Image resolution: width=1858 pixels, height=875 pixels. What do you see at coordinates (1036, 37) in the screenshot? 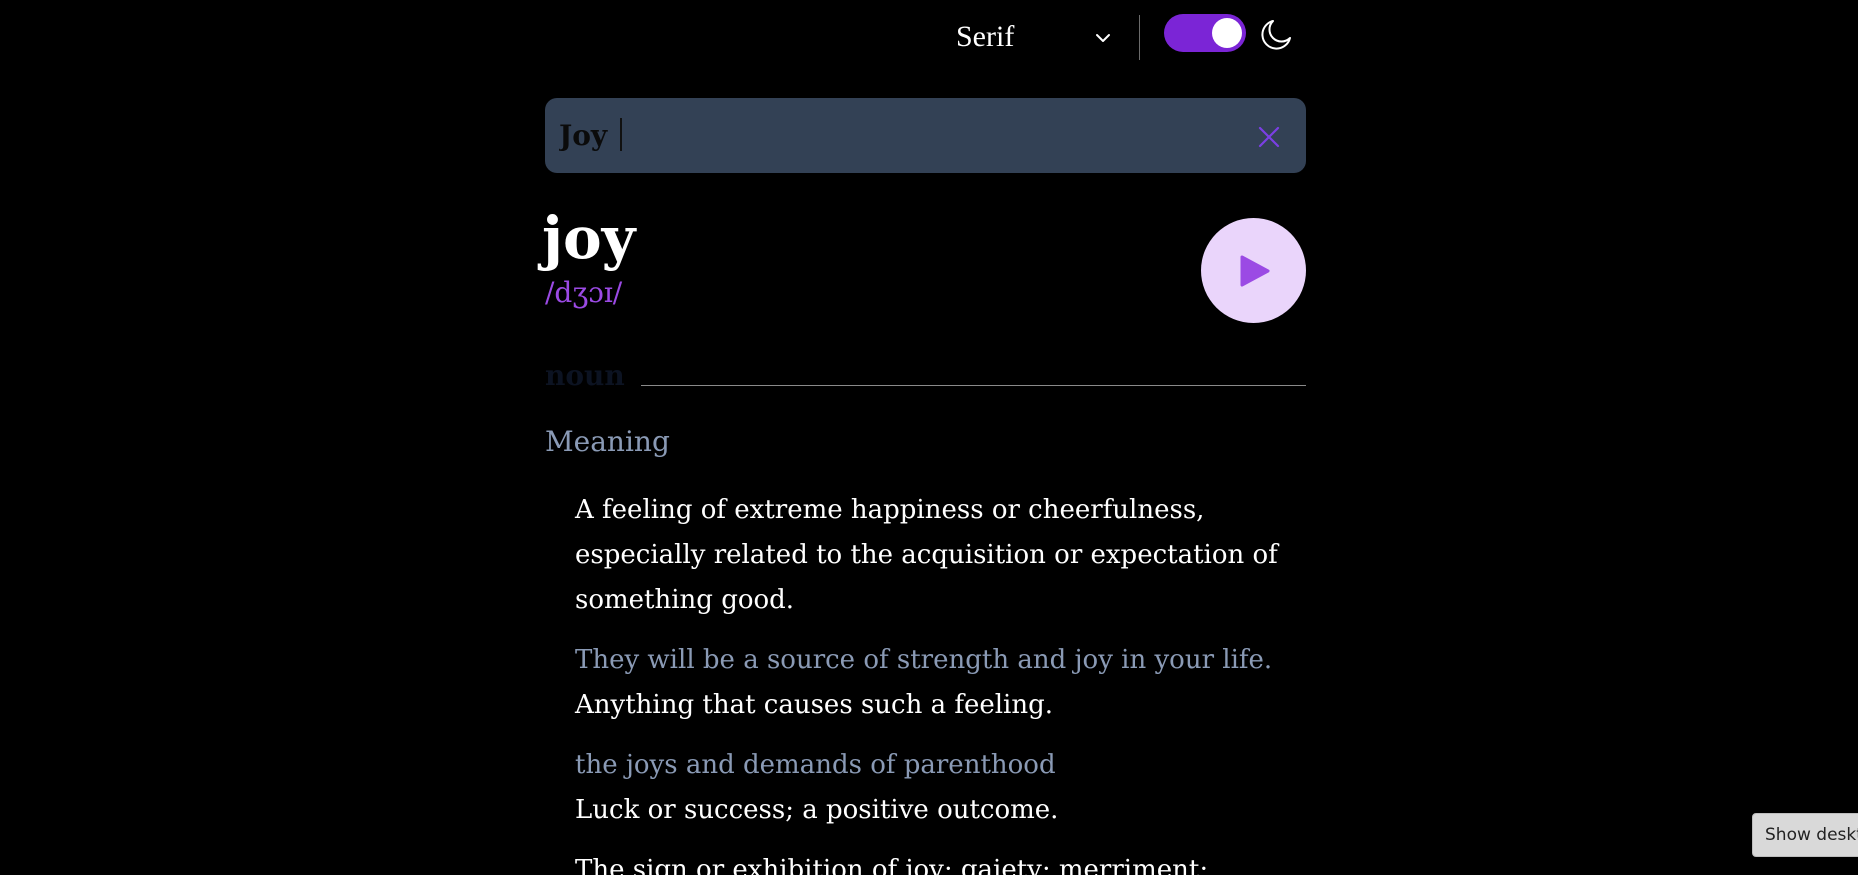
I see `font-selector: Serif` at bounding box center [1036, 37].